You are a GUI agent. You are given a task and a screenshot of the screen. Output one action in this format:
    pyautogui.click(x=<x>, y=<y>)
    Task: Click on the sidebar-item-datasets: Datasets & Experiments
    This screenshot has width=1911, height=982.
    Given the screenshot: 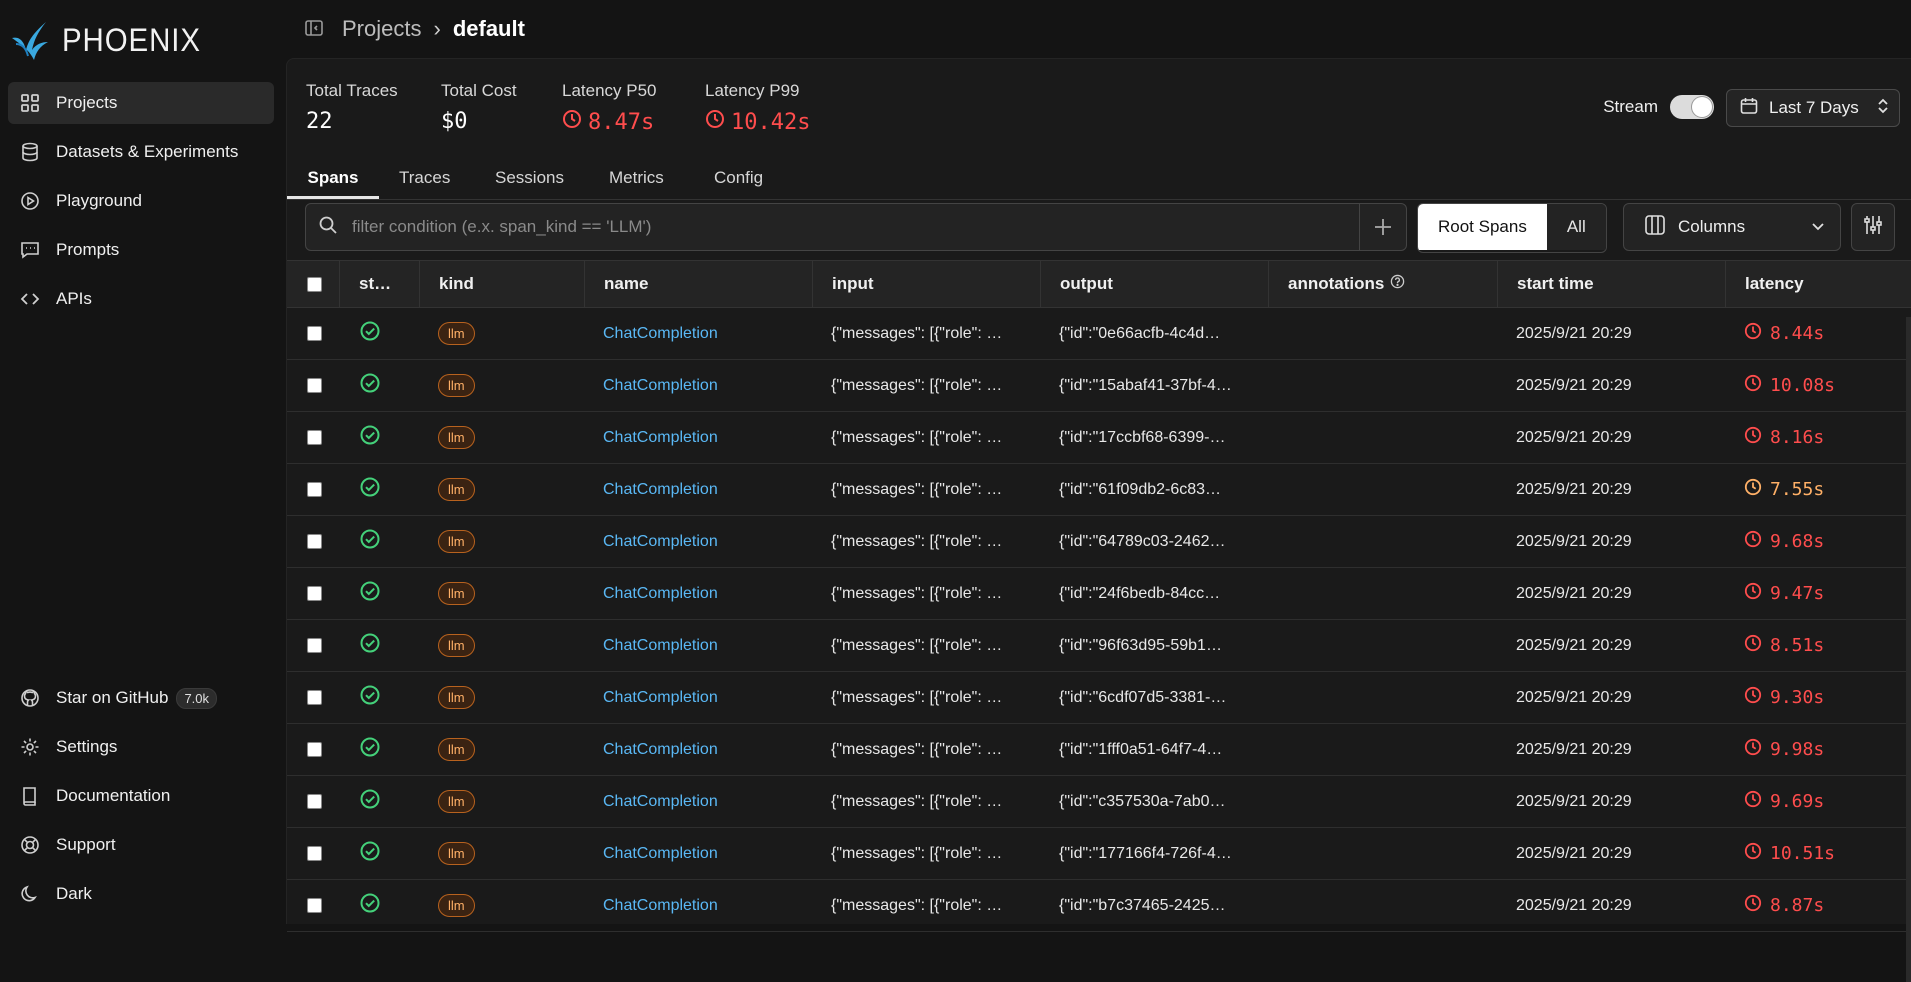 What is the action you would take?
    pyautogui.click(x=141, y=152)
    